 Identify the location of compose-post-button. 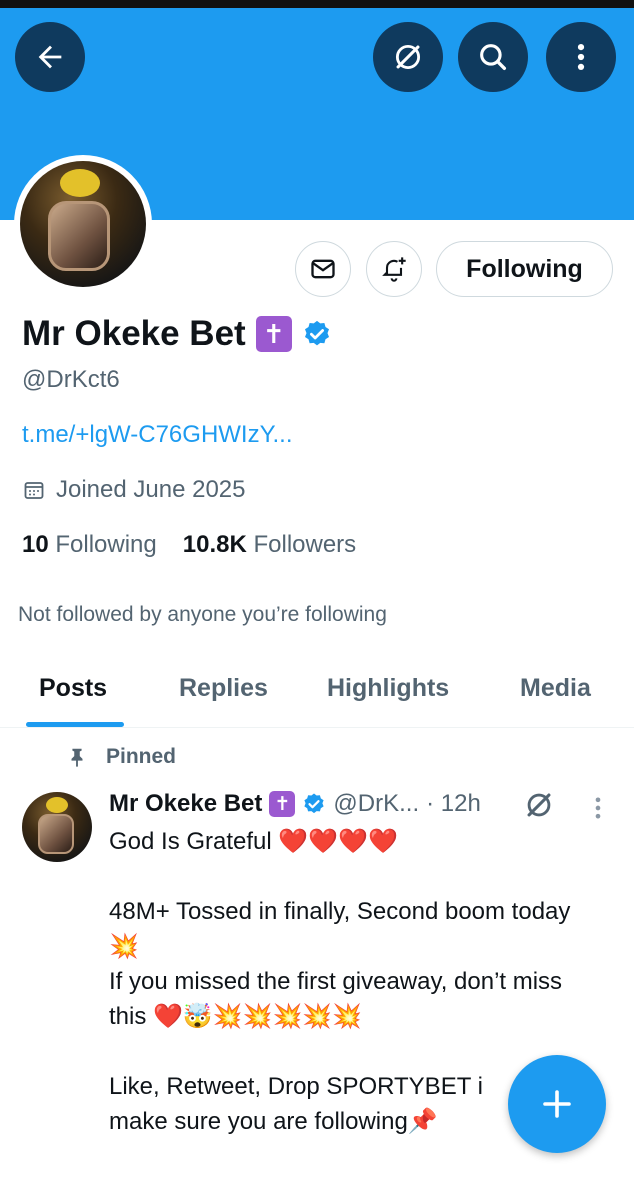
(557, 1104).